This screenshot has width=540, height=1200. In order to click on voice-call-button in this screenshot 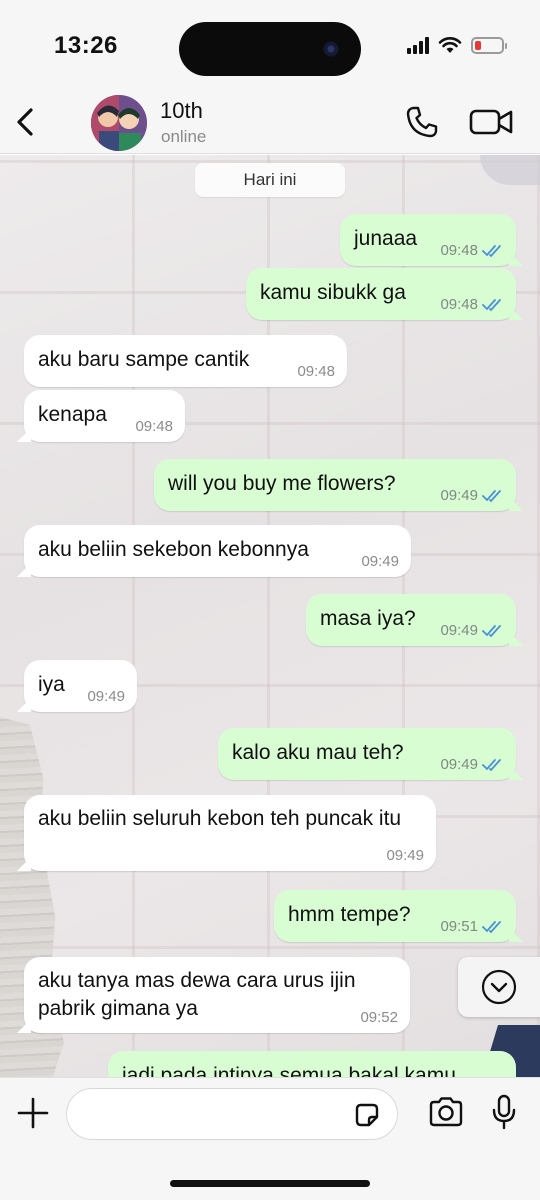, I will do `click(422, 122)`.